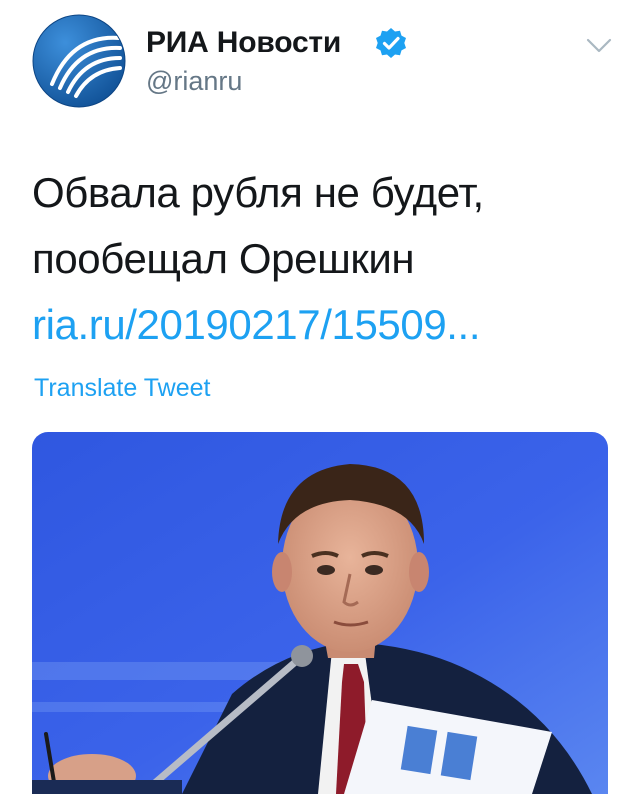 This screenshot has height=808, width=640. What do you see at coordinates (223, 258) in the screenshot?
I see `tweet-text-line: пообещал Орешкин` at bounding box center [223, 258].